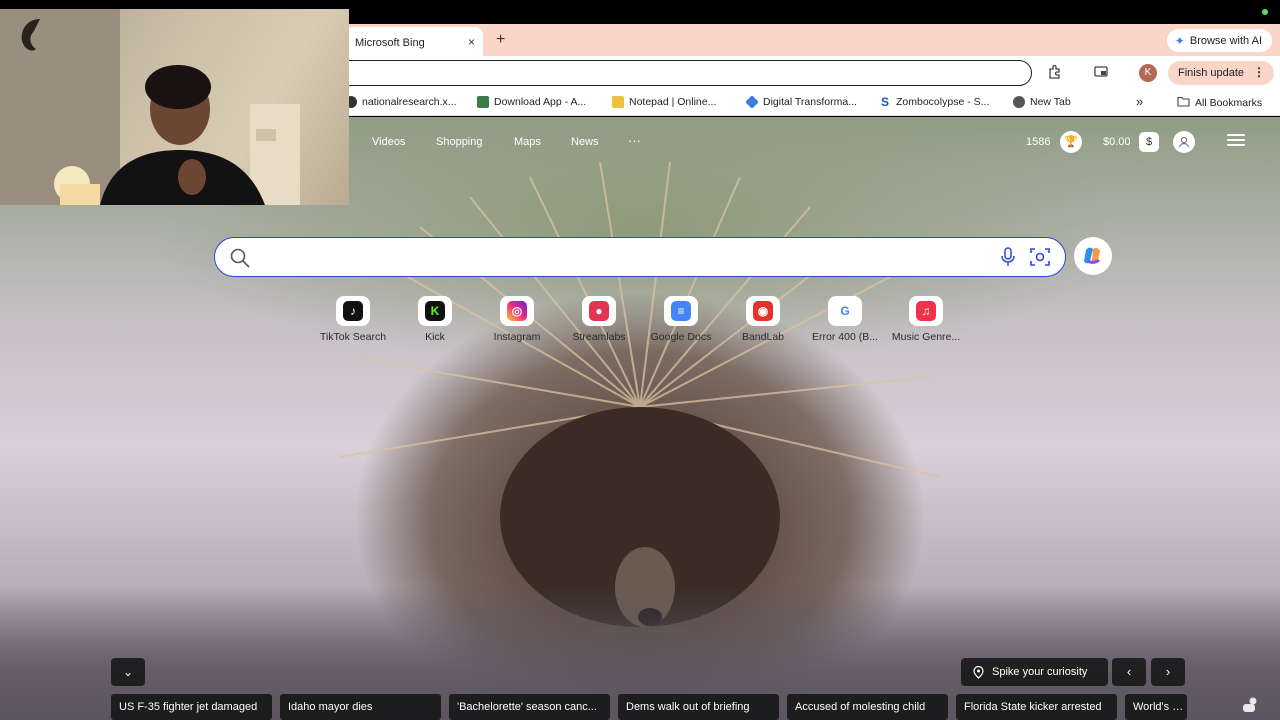 Image resolution: width=1280 pixels, height=720 pixels. I want to click on headline-item: US F-35 fighter jet damaged, so click(191, 707).